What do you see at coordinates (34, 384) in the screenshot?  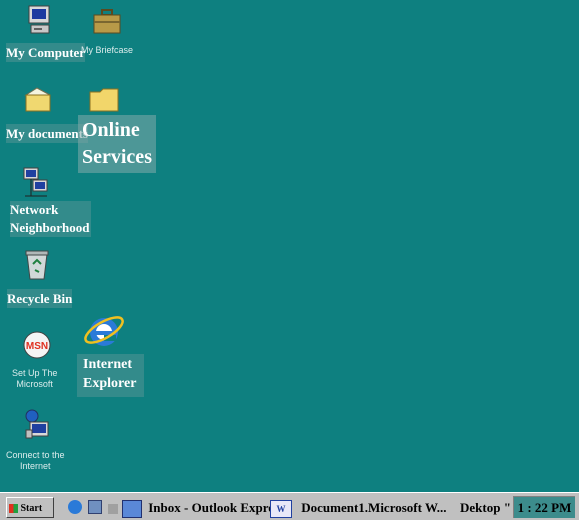 I see `msn-line-2: Microsoft` at bounding box center [34, 384].